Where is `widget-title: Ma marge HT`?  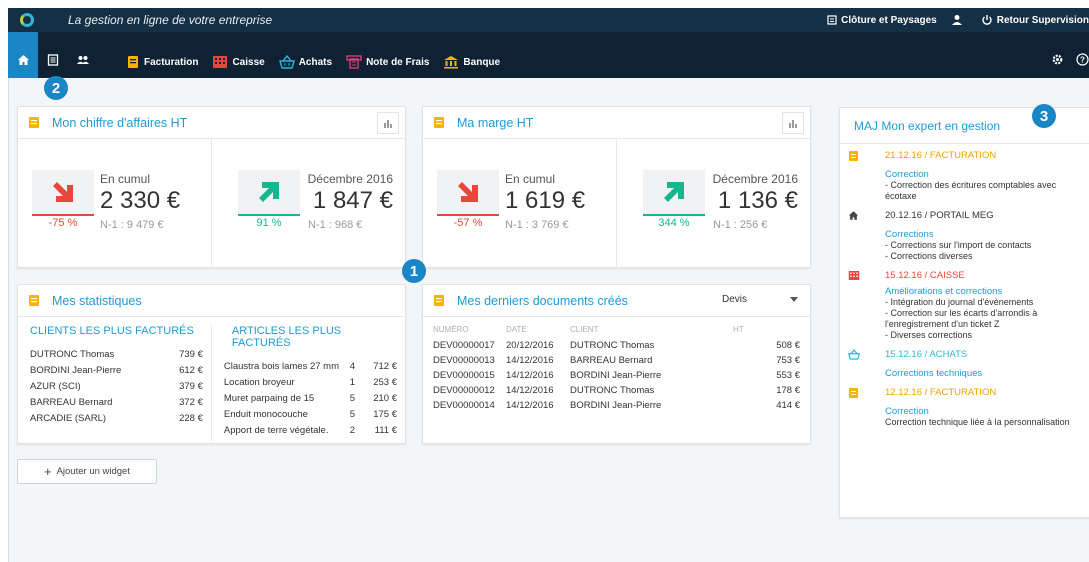 widget-title: Ma marge HT is located at coordinates (495, 122).